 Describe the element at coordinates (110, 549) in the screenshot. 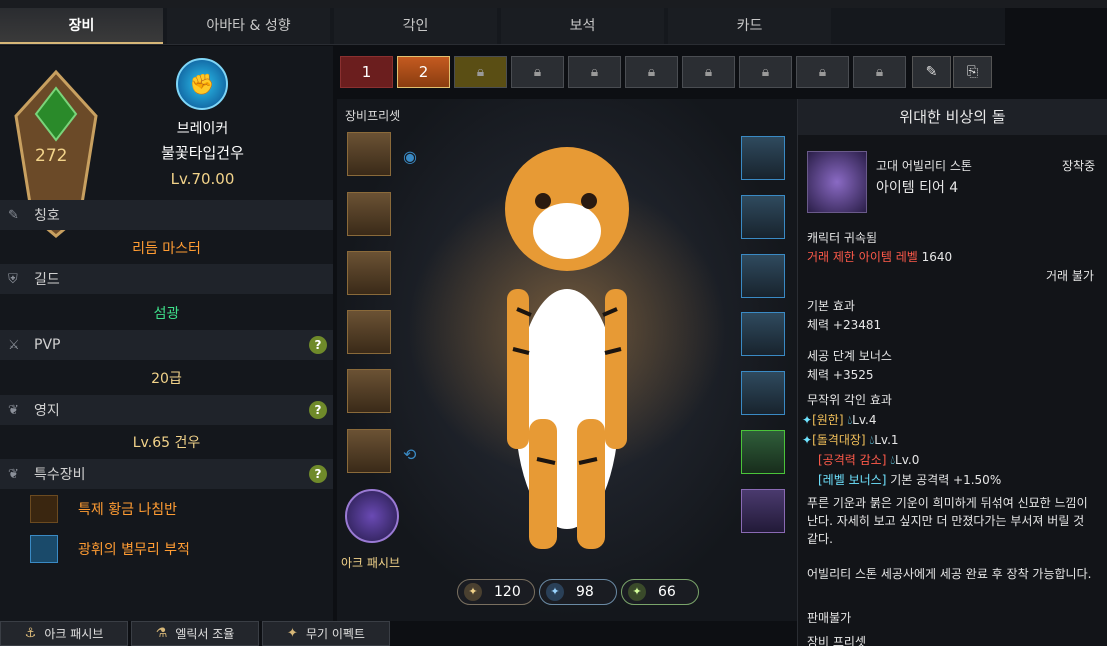

I see `special-item-charm: 광휘의 별무리 부적` at that location.